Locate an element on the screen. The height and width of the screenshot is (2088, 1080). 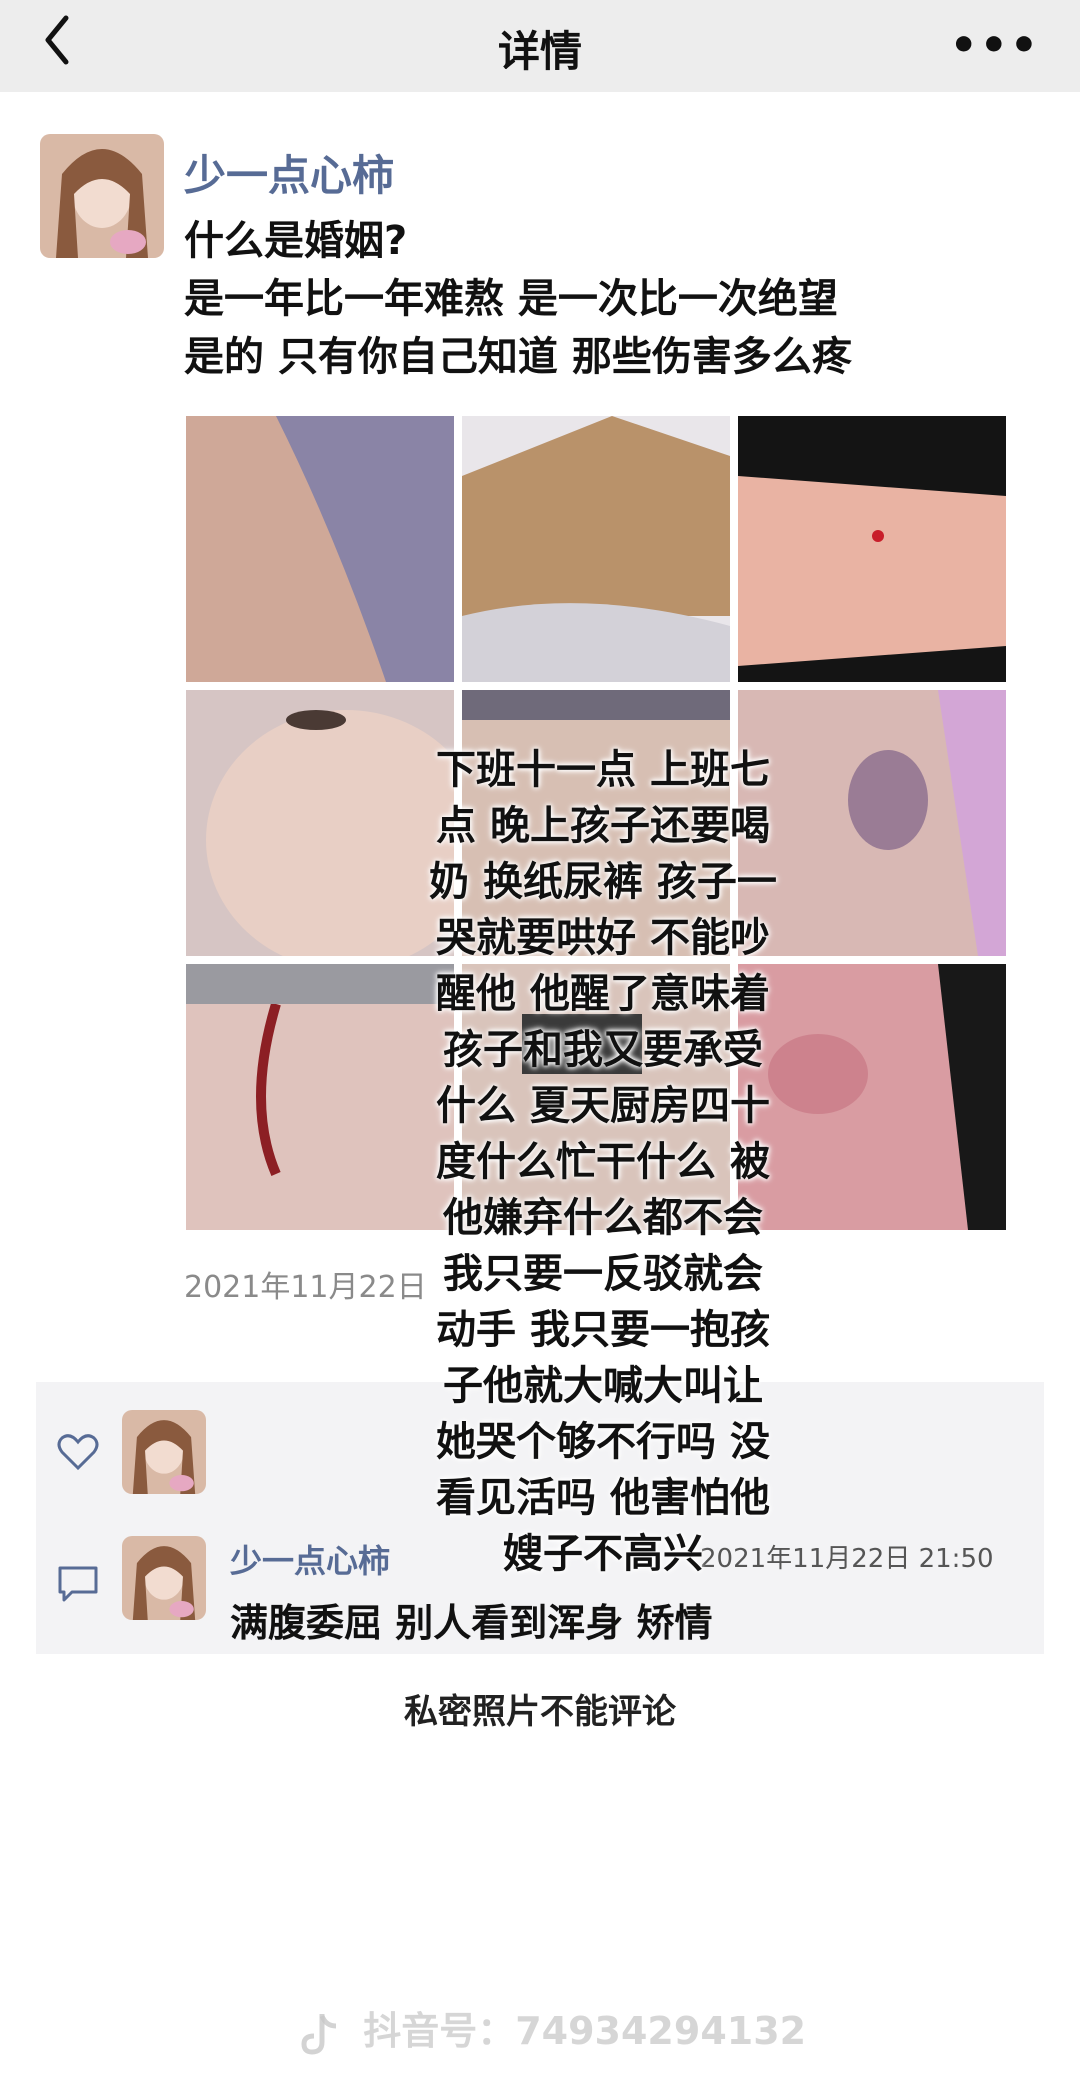
more-options-icon: ••• is located at coordinates (995, 45).